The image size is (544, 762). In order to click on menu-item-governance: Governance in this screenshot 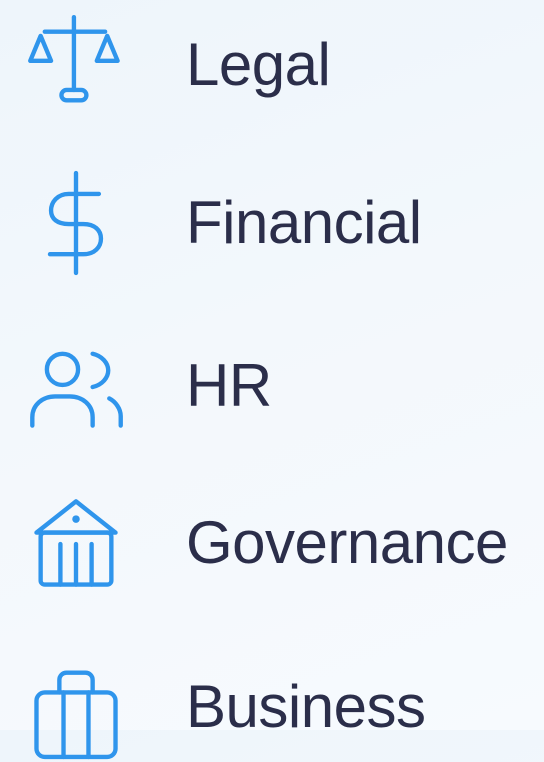, I will do `click(272, 543)`.